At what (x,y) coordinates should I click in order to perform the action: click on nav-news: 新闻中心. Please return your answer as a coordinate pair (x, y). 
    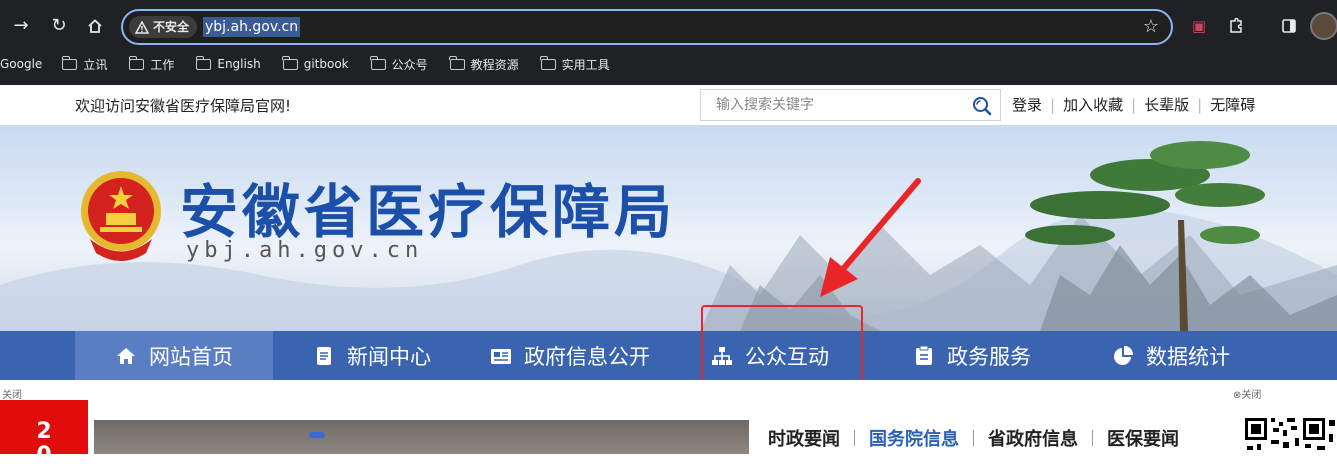
    Looking at the image, I should click on (372, 355).